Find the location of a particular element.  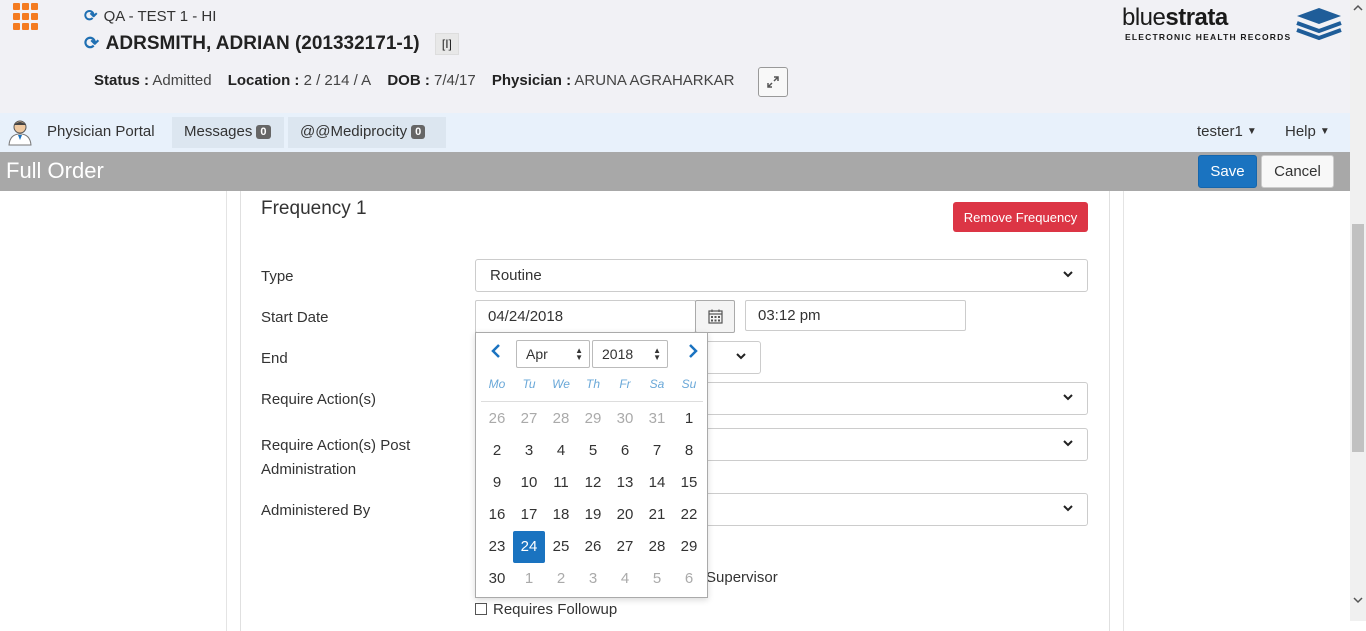

calendar-day: 9 is located at coordinates (497, 483).